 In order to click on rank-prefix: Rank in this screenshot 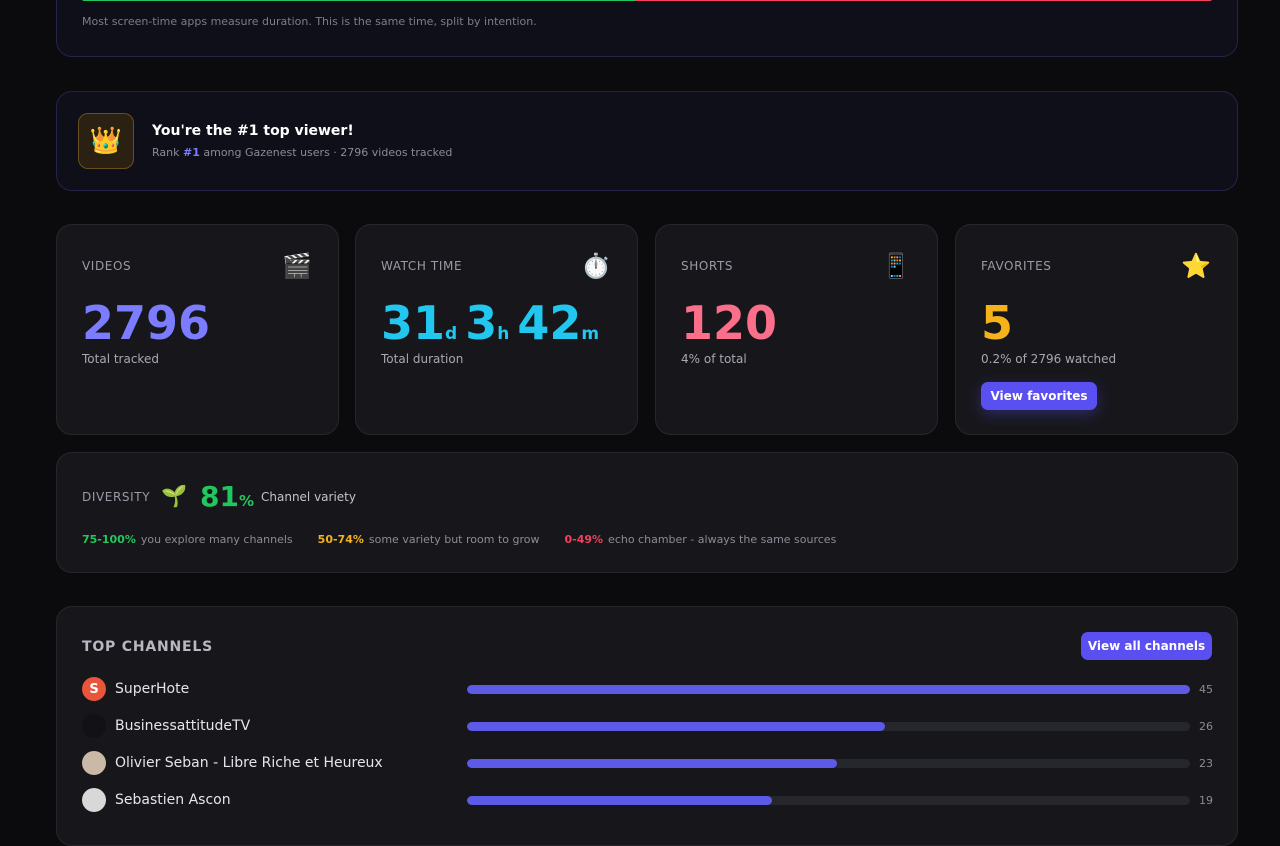, I will do `click(166, 152)`.